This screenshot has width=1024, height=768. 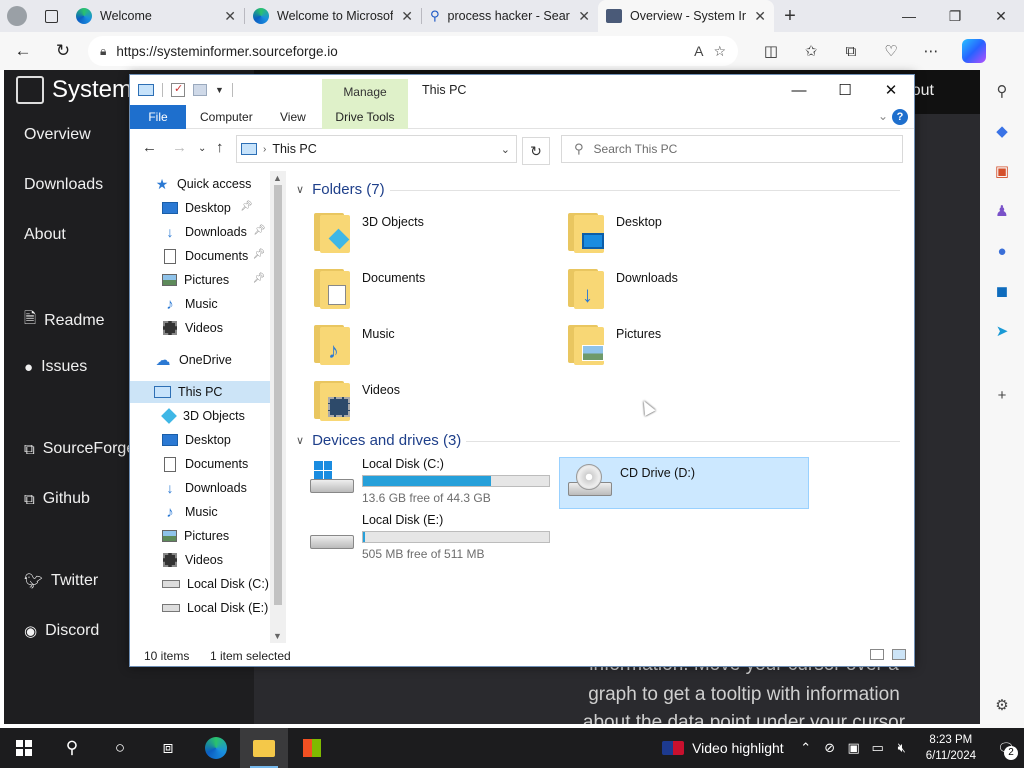 What do you see at coordinates (1002, 291) in the screenshot?
I see `outlook-icon: ◼` at bounding box center [1002, 291].